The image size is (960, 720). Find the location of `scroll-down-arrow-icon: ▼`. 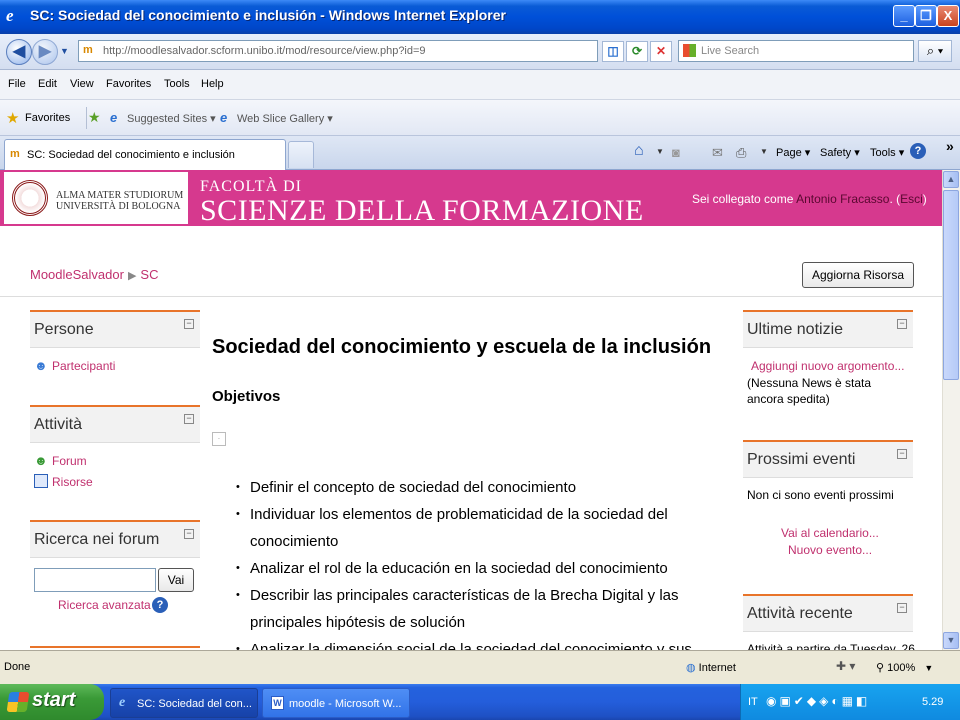

scroll-down-arrow-icon: ▼ is located at coordinates (951, 640).